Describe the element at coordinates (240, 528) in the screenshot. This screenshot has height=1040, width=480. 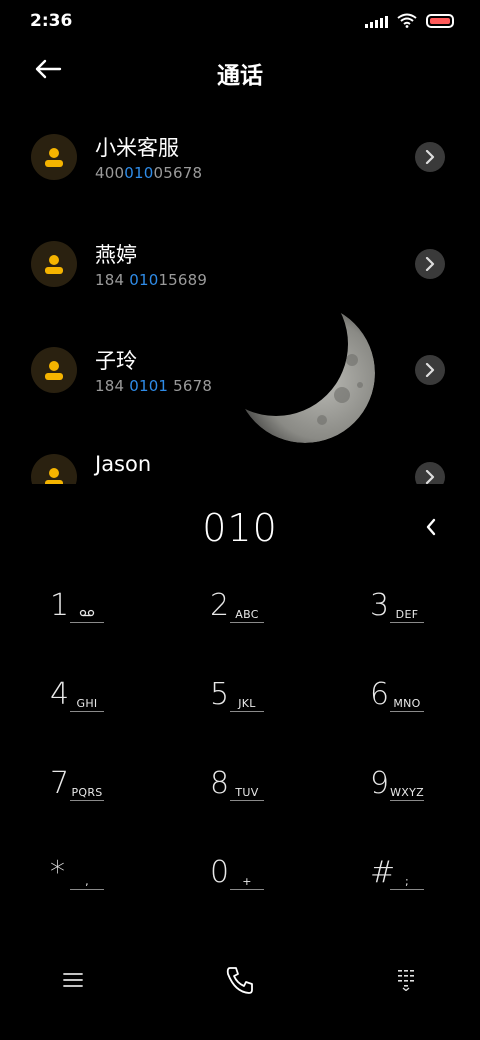
I see `dial-input: 010` at that location.